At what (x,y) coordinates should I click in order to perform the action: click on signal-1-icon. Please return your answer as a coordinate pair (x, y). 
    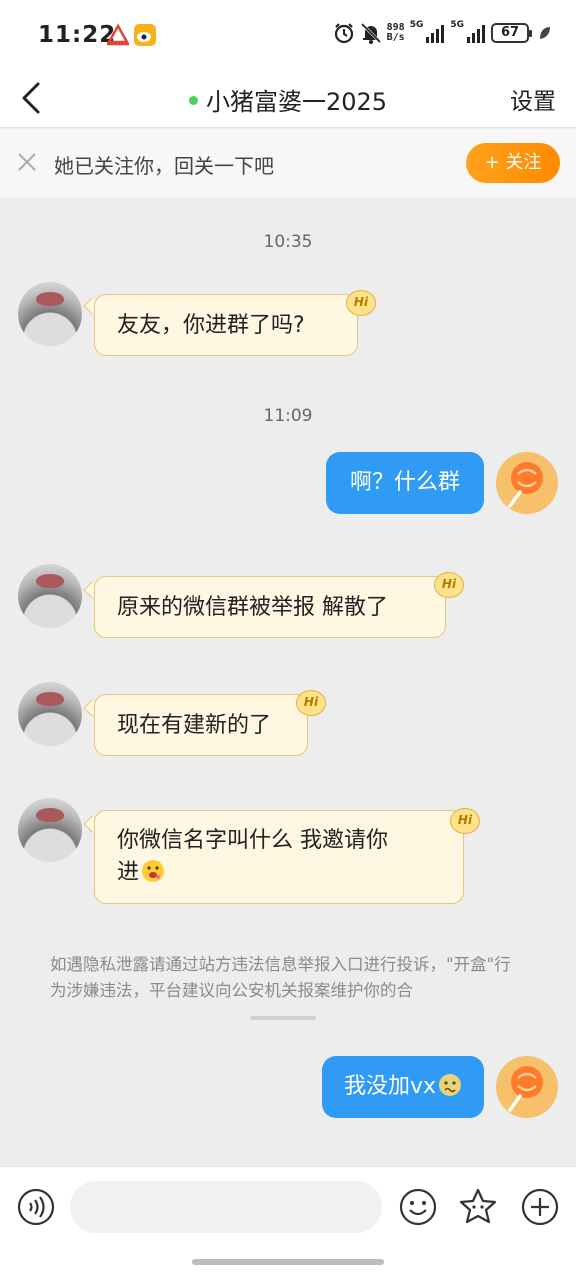
    Looking at the image, I should click on (435, 34).